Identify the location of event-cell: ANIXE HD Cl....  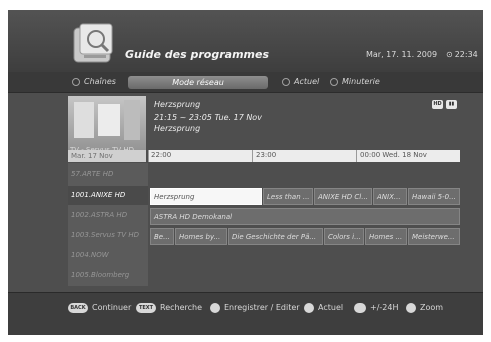
(343, 196).